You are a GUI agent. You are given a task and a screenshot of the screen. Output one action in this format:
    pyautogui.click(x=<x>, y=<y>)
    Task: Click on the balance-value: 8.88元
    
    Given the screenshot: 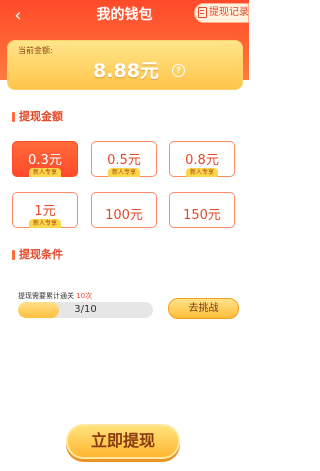 What is the action you would take?
    pyautogui.click(x=126, y=71)
    